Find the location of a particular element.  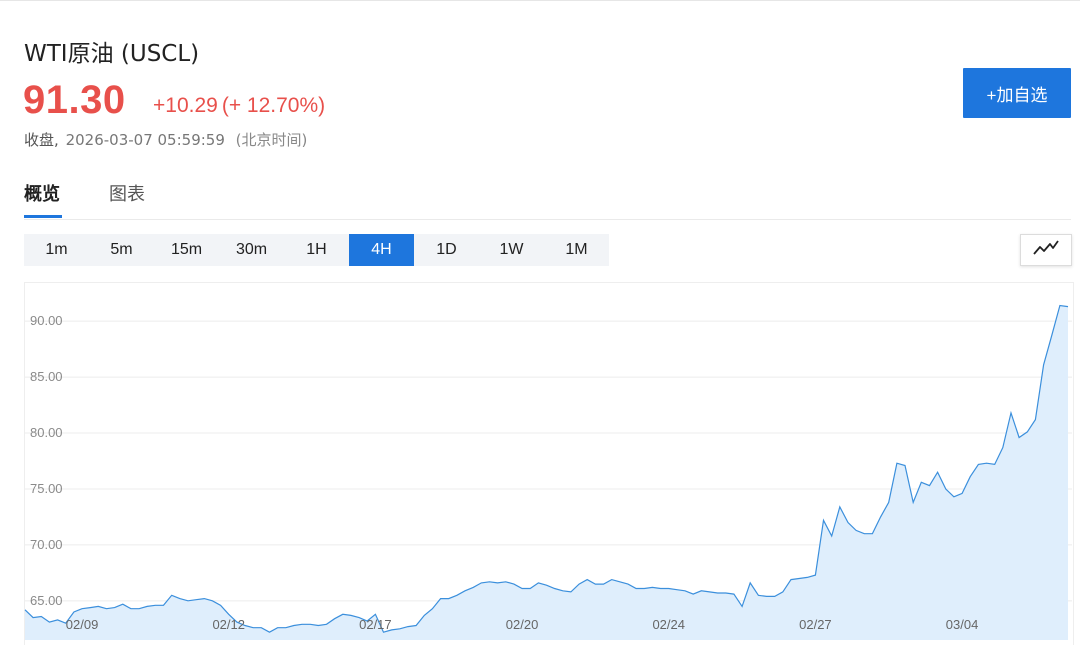

line-chart-icon is located at coordinates (1046, 250).